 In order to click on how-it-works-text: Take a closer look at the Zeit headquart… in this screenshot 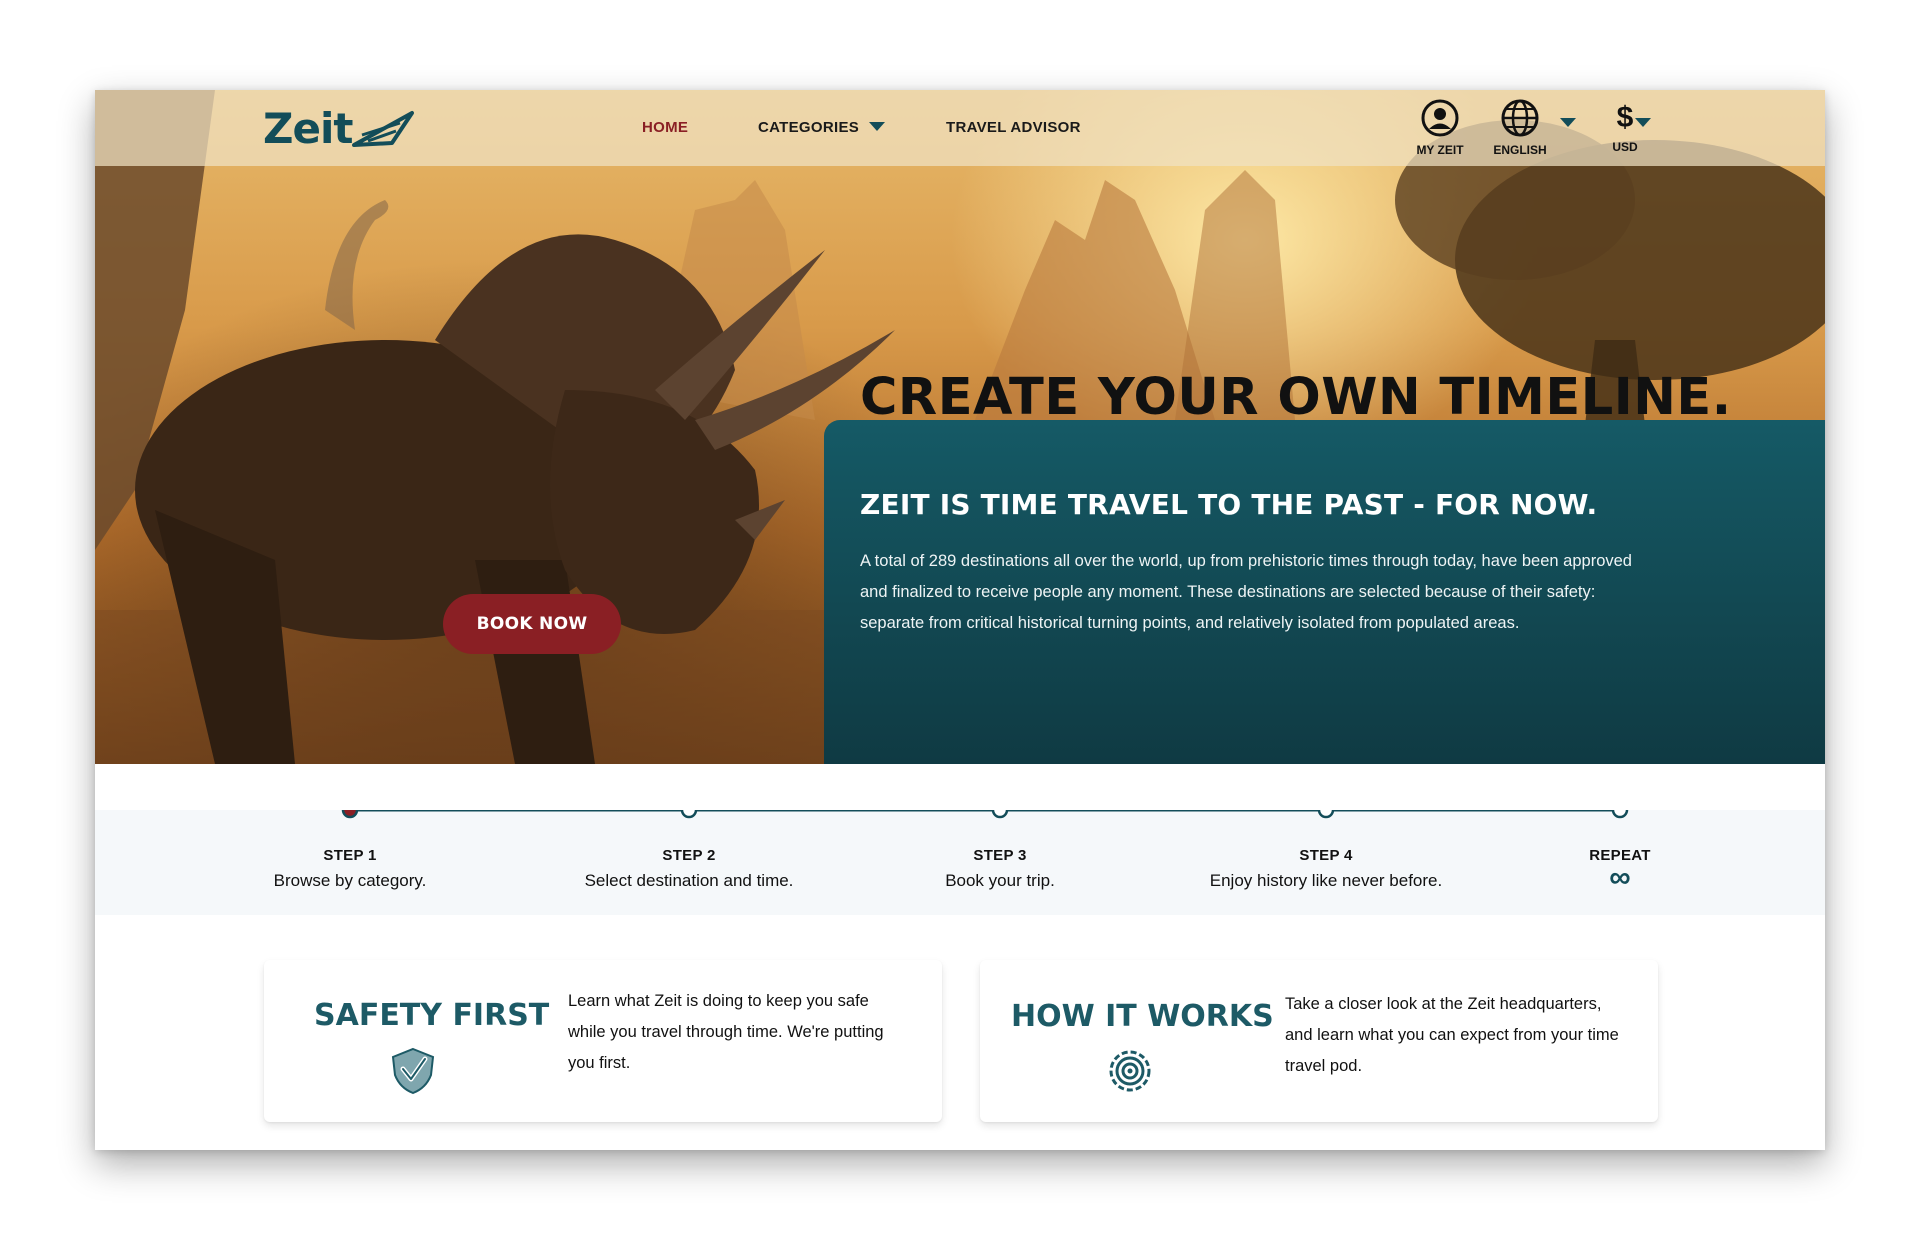, I will do `click(1452, 1035)`.